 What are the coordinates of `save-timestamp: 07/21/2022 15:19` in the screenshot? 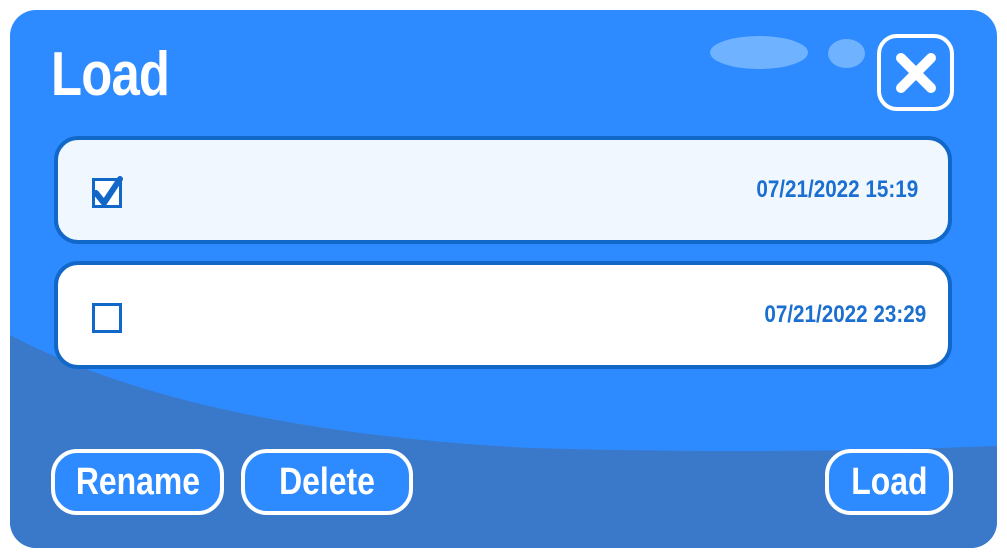 It's located at (837, 189).